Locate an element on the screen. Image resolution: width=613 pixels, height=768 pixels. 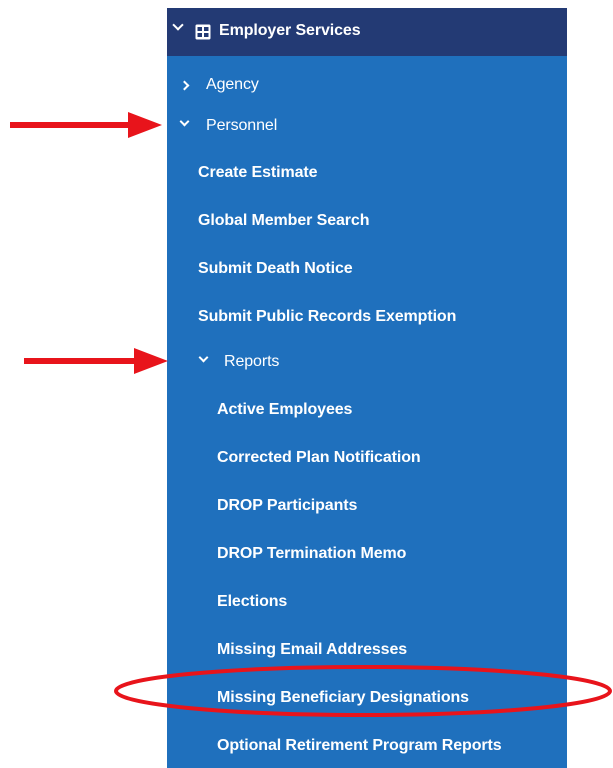
nav-item-label: Corrected Plan Notification is located at coordinates (319, 457).